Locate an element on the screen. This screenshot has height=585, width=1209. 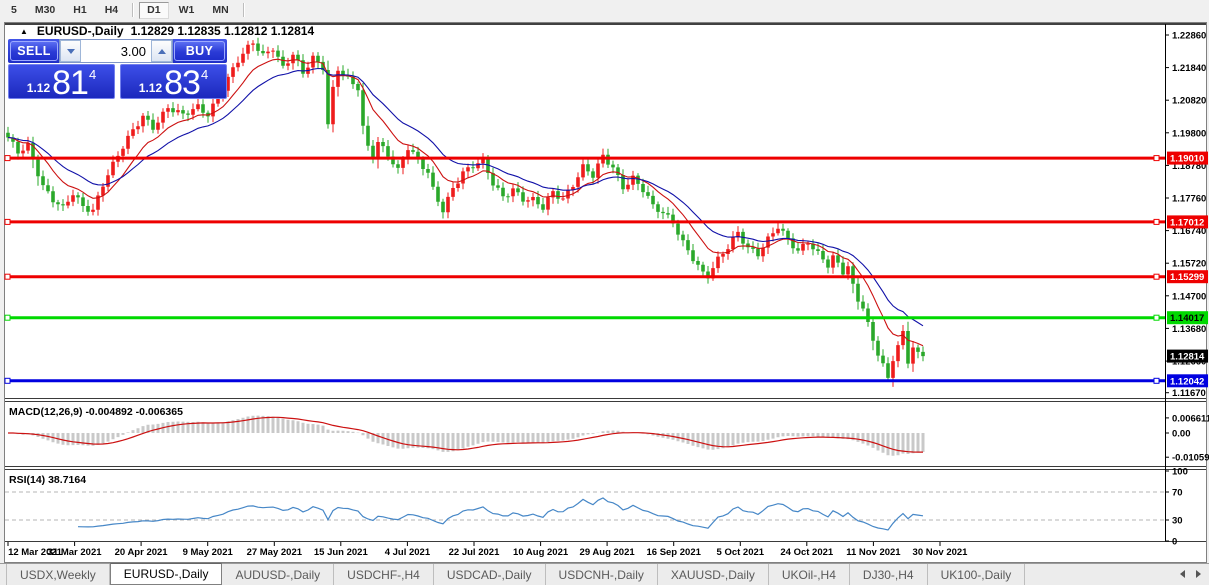
timeframe-MN: MN is located at coordinates (220, 10).